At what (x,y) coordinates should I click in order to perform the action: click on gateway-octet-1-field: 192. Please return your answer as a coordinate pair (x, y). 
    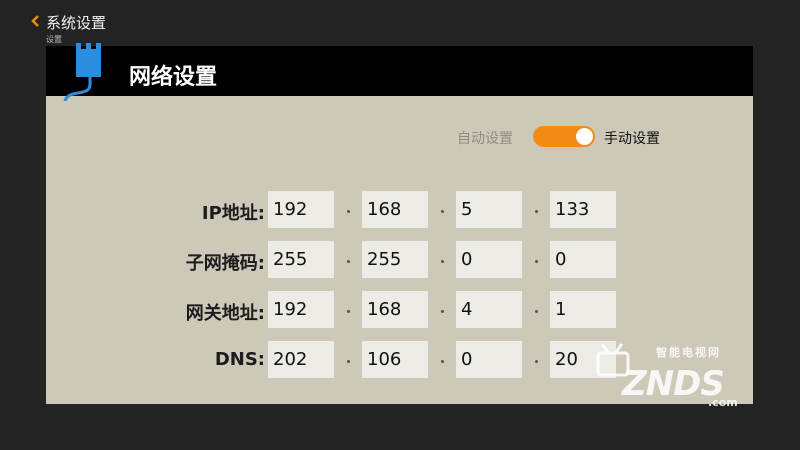
    Looking at the image, I should click on (301, 309).